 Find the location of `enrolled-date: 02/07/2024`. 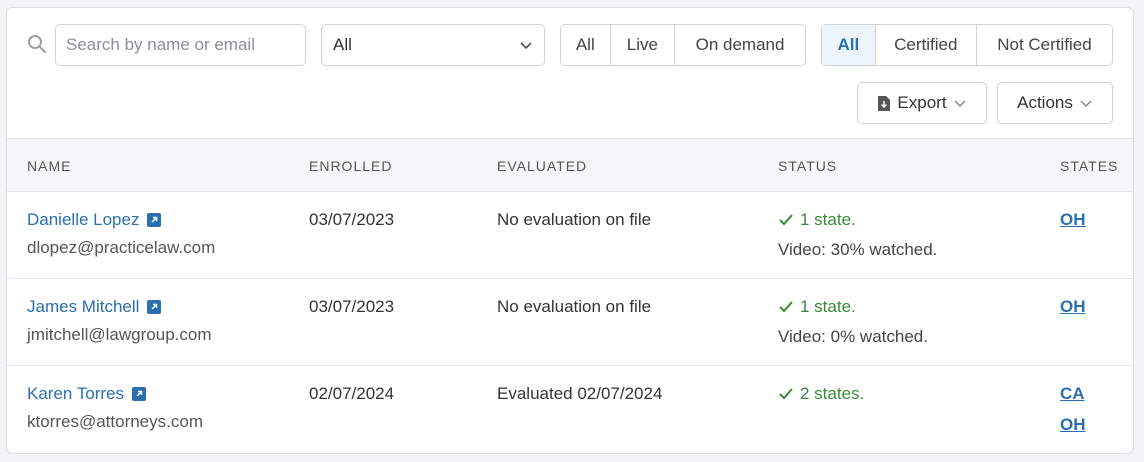

enrolled-date: 02/07/2024 is located at coordinates (352, 393).